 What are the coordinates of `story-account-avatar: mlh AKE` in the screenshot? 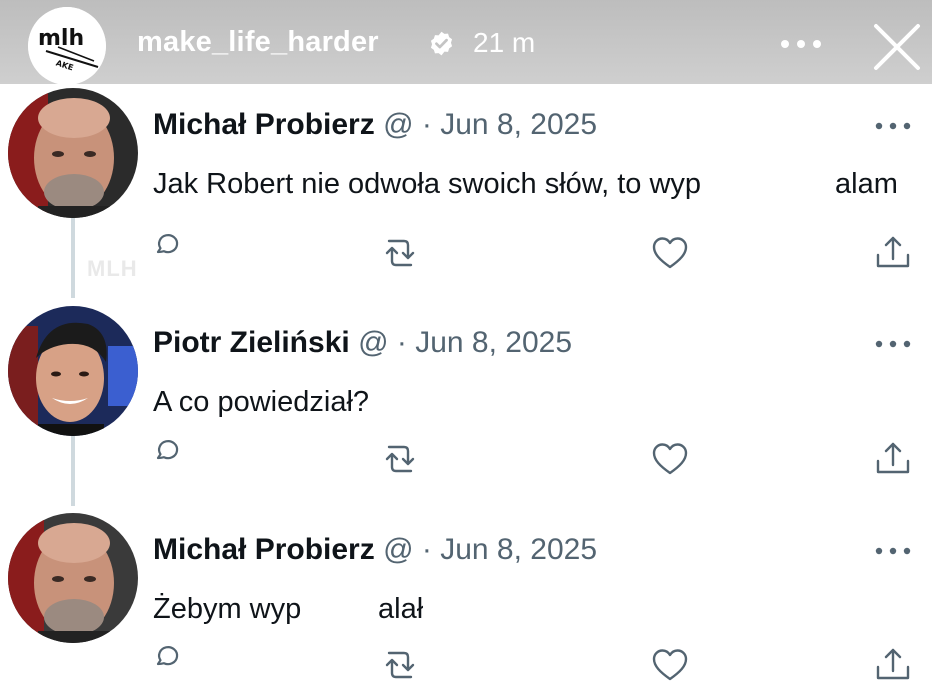 It's located at (67, 46).